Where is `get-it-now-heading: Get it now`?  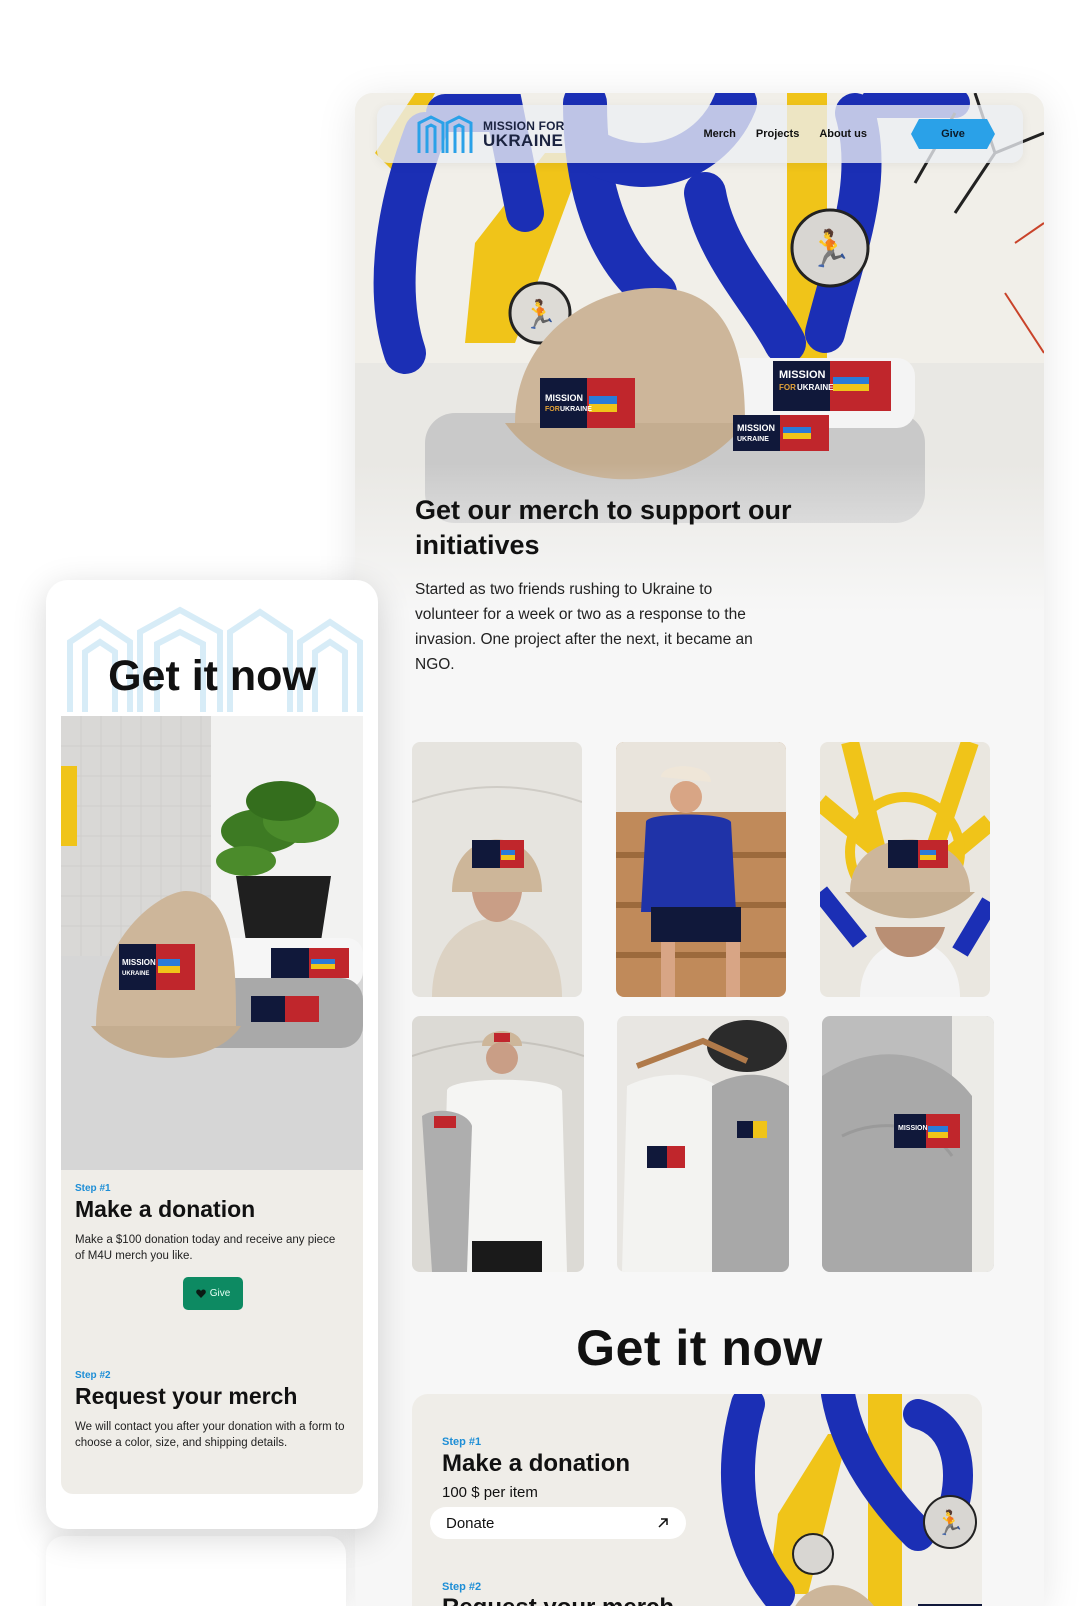
get-it-now-heading: Get it now is located at coordinates (699, 1348).